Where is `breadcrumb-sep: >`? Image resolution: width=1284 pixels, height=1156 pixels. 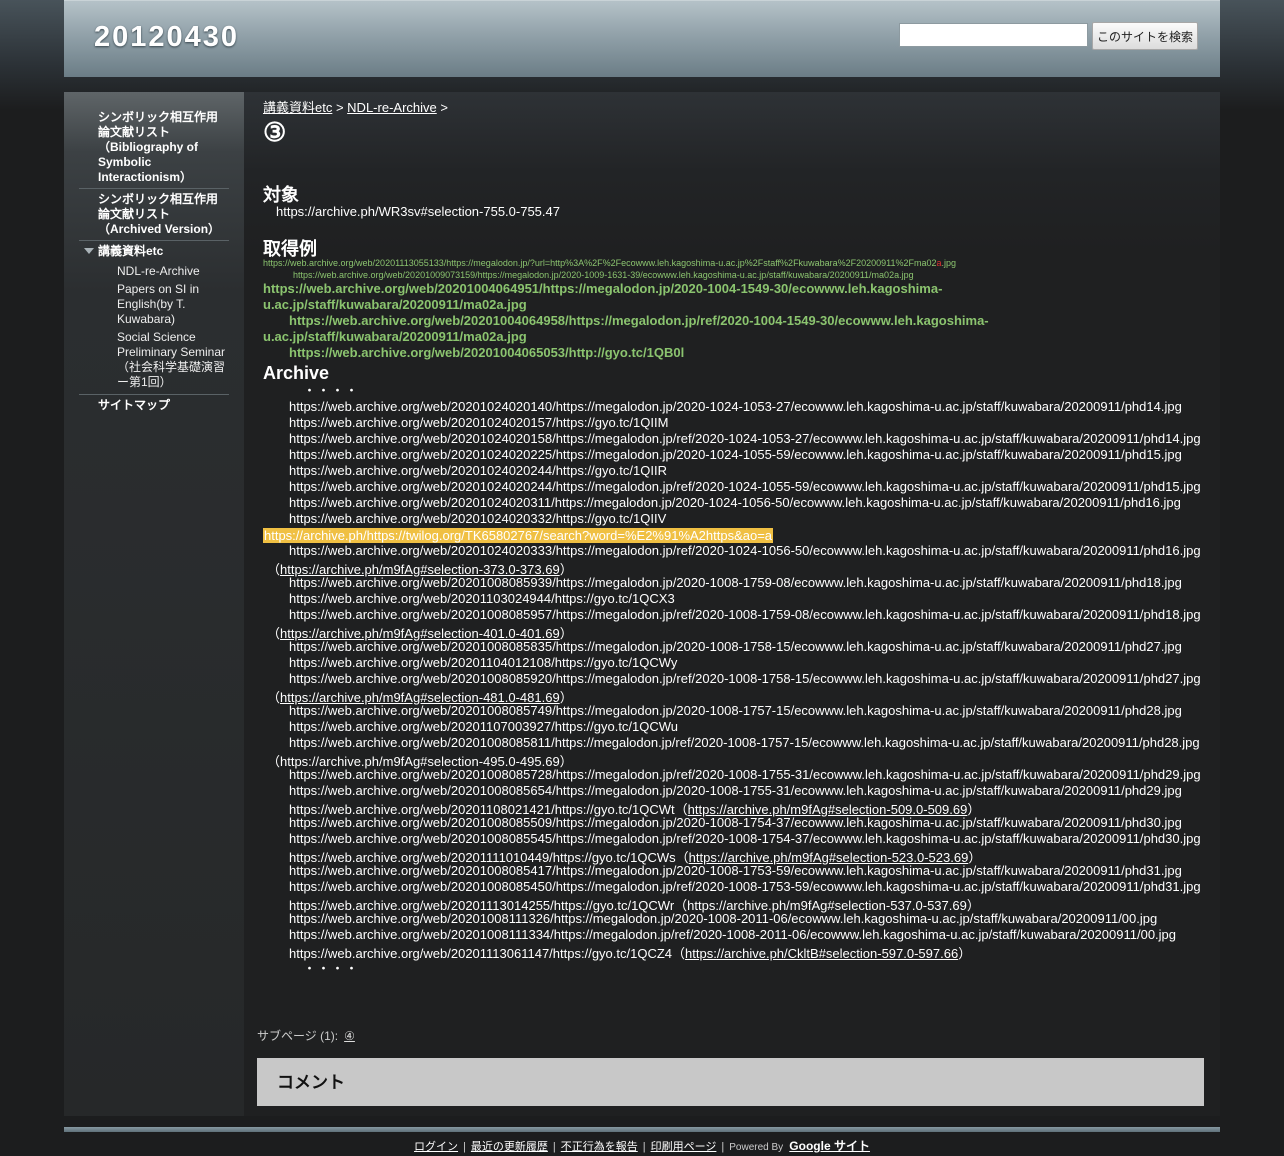 breadcrumb-sep: > is located at coordinates (340, 107).